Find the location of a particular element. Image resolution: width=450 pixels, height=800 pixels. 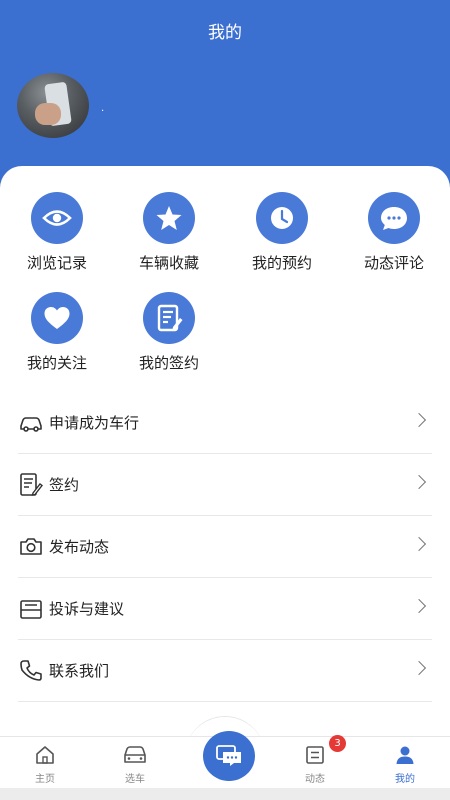

star-icon is located at coordinates (169, 218).